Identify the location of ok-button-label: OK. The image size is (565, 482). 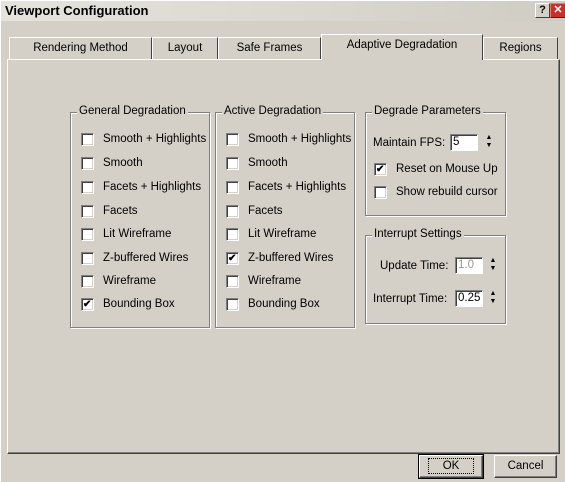
(451, 466).